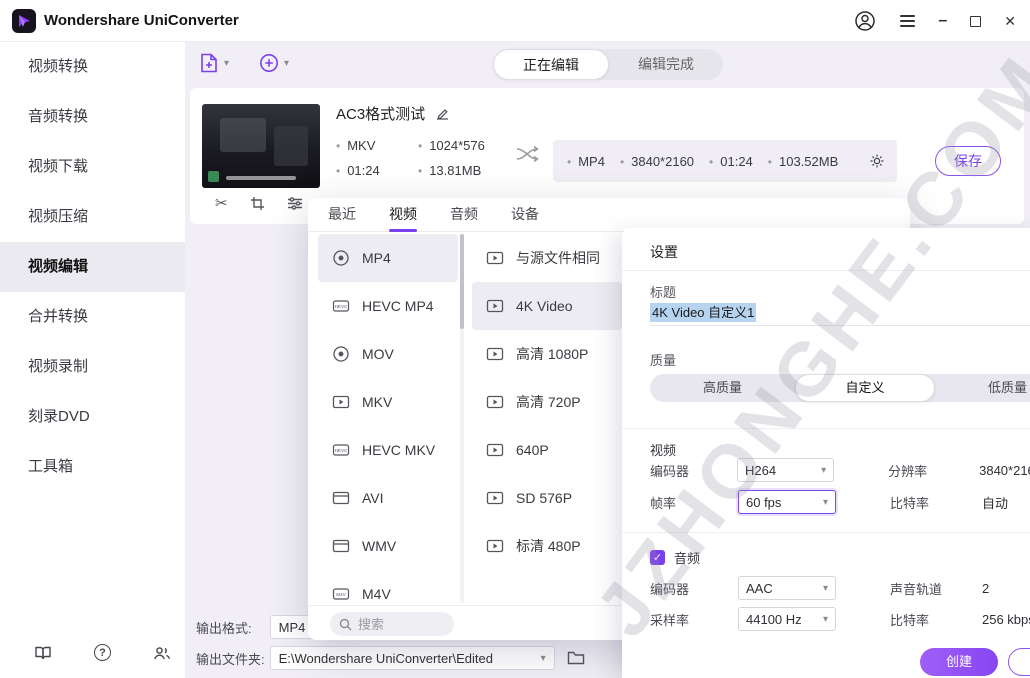 Image resolution: width=1030 pixels, height=678 pixels. I want to click on resolution-item-4k: 4K Video, so click(547, 306).